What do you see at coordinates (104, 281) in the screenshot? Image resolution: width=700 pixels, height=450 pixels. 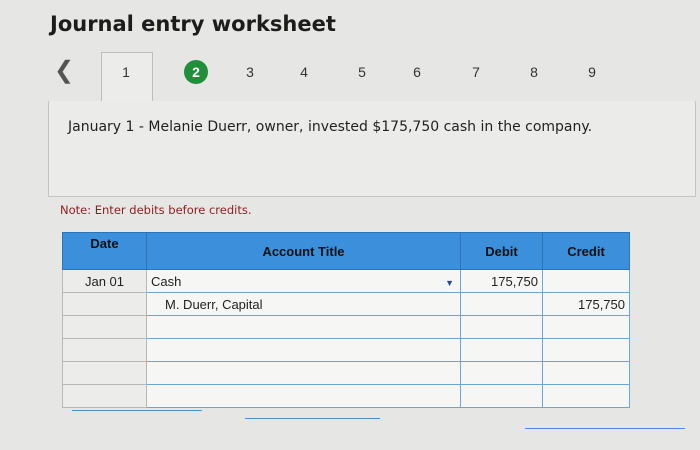 I see `date-cell: Jan 01` at bounding box center [104, 281].